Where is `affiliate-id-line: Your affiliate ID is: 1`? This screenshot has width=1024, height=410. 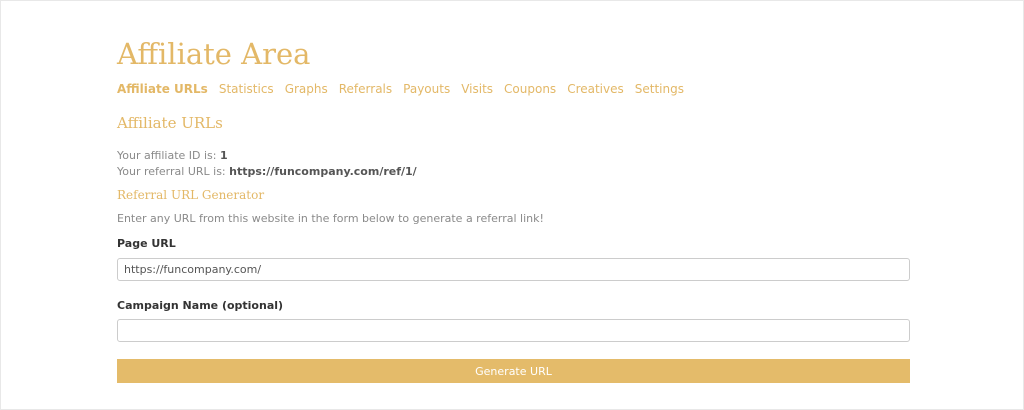 affiliate-id-line: Your affiliate ID is: 1 is located at coordinates (172, 156).